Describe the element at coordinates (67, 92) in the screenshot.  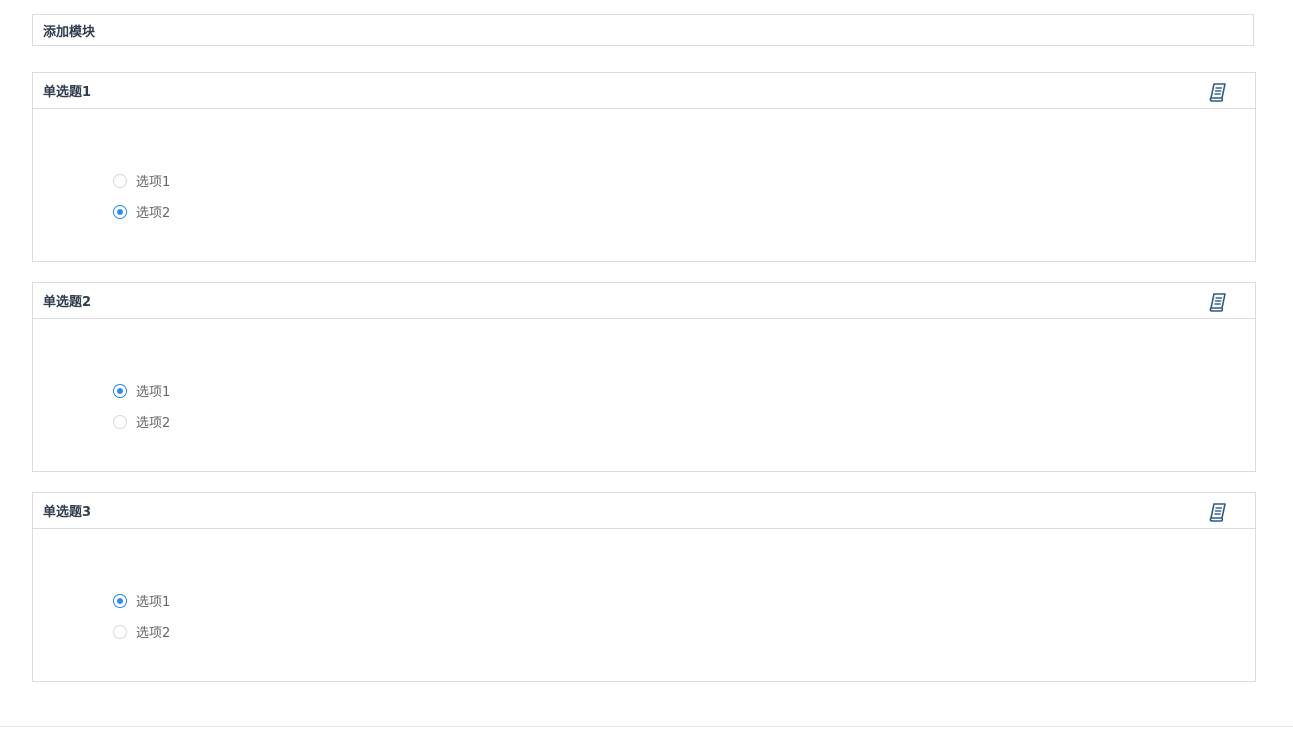
I see `question-title: 单选题1` at that location.